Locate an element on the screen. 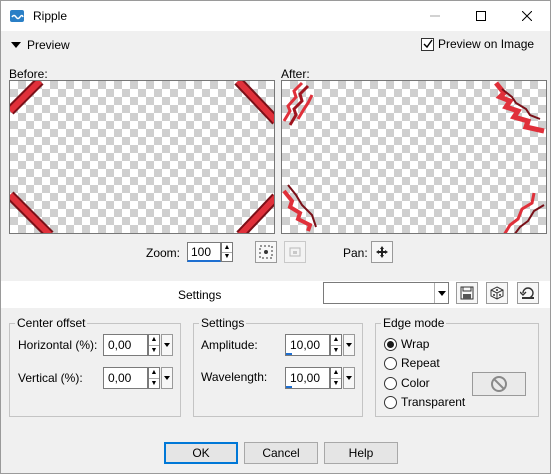 The height and width of the screenshot is (474, 551). checkbox-box is located at coordinates (427, 44).